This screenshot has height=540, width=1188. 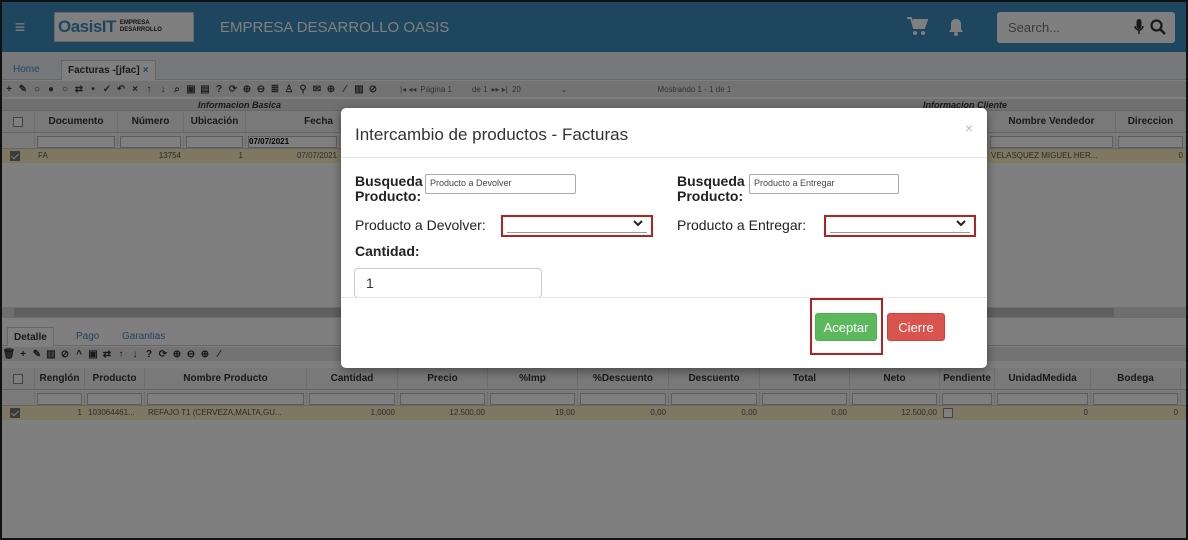 I want to click on cantidad-input: 1, so click(x=448, y=283).